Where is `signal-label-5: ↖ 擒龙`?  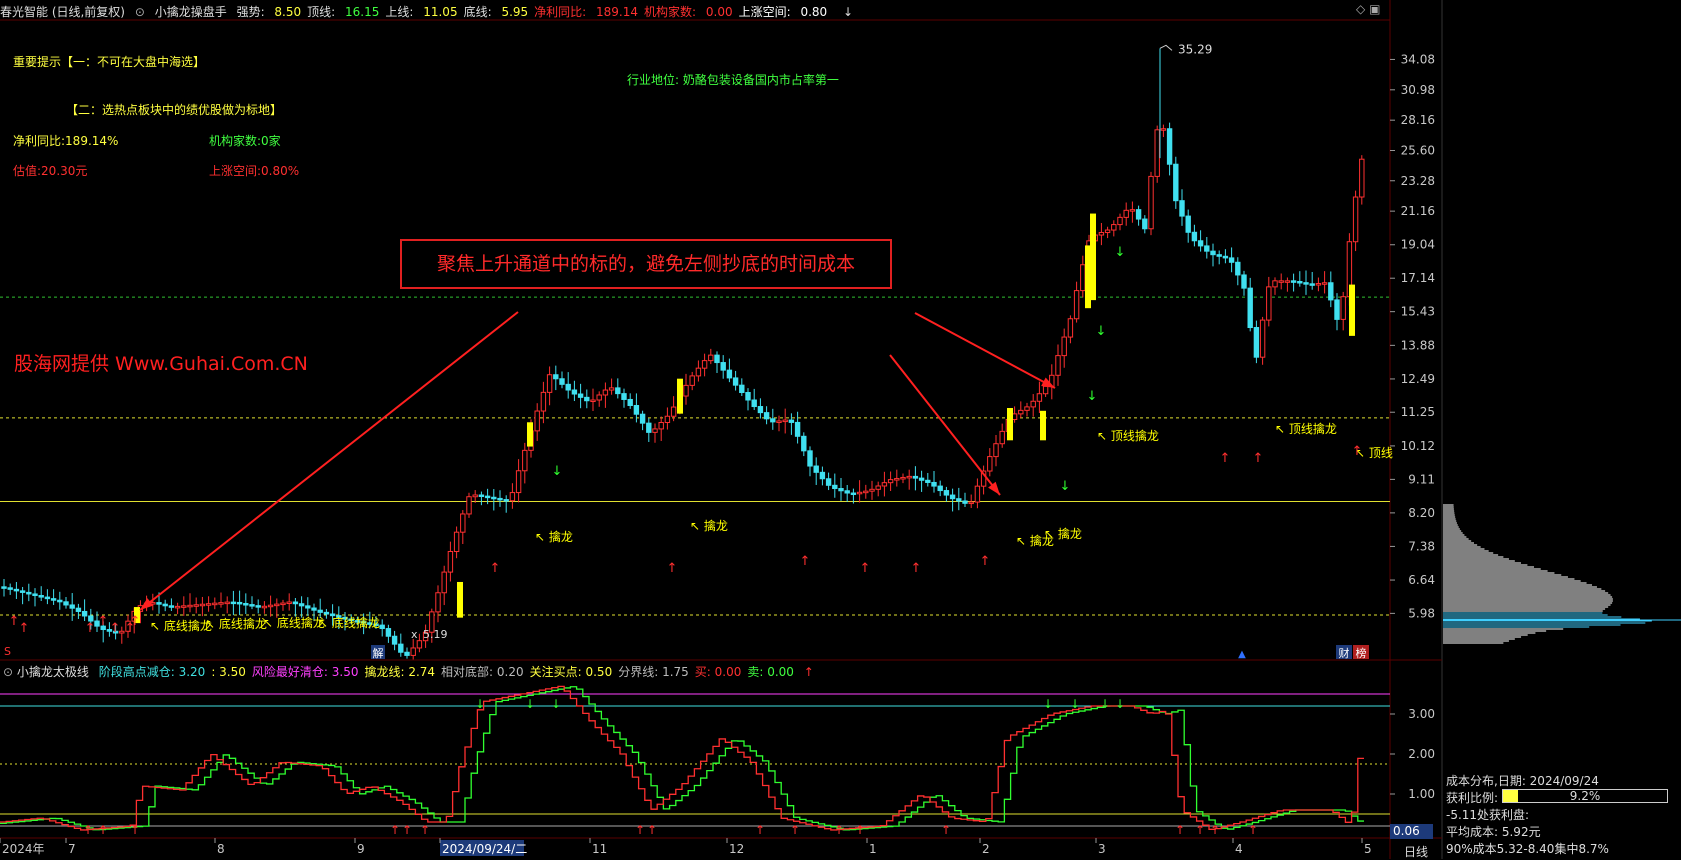 signal-label-5: ↖ 擒龙 is located at coordinates (709, 525).